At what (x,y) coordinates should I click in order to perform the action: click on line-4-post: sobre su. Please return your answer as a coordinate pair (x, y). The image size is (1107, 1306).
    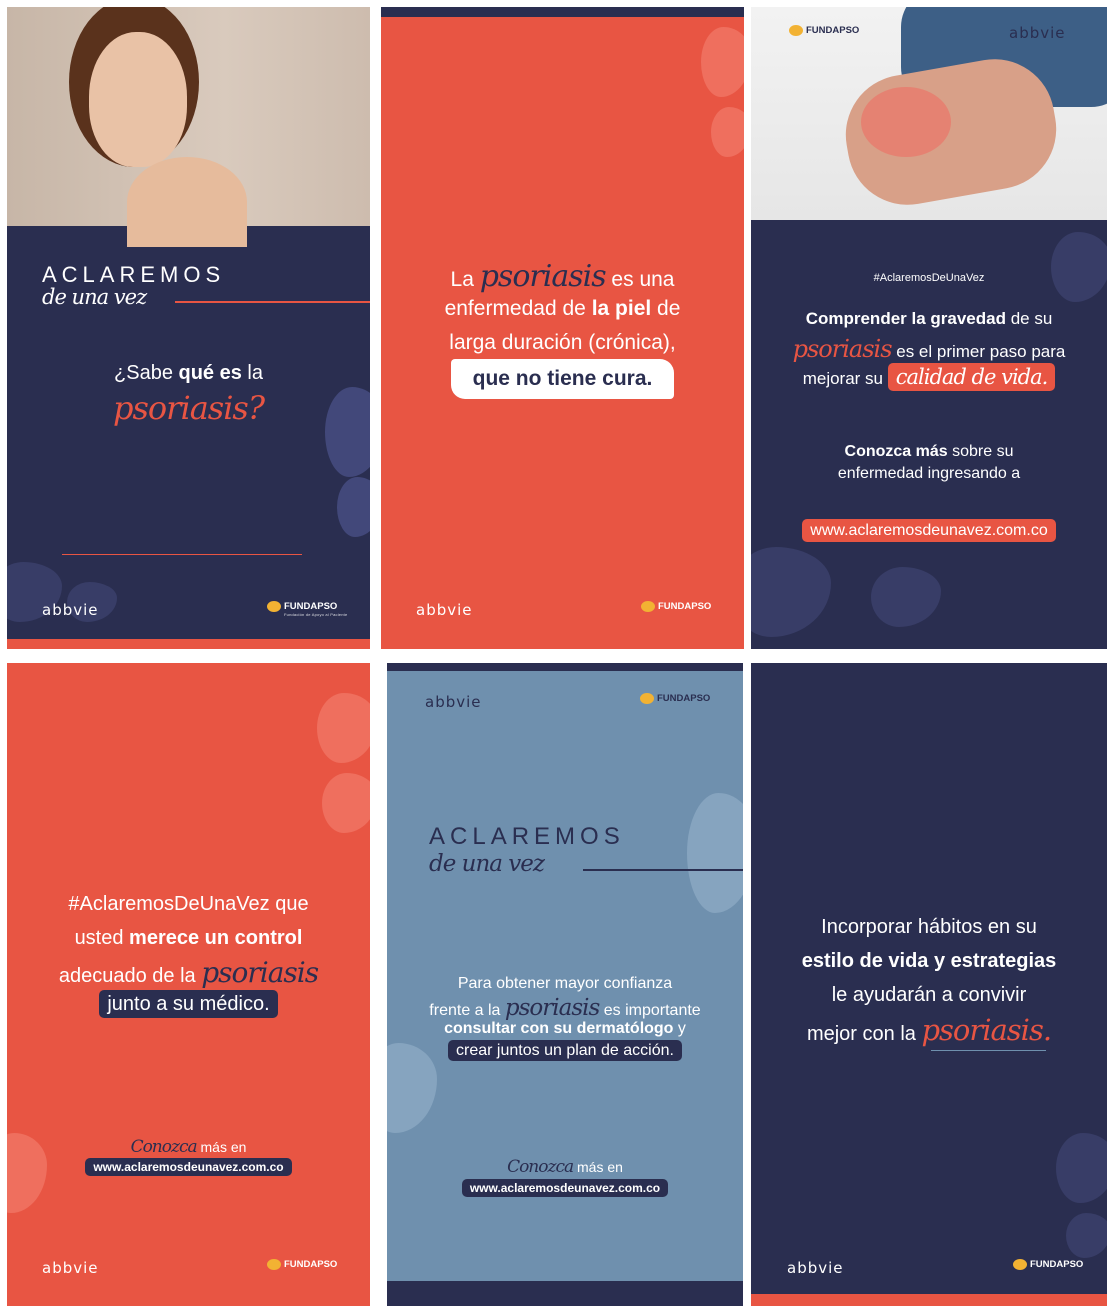
    Looking at the image, I should click on (980, 451).